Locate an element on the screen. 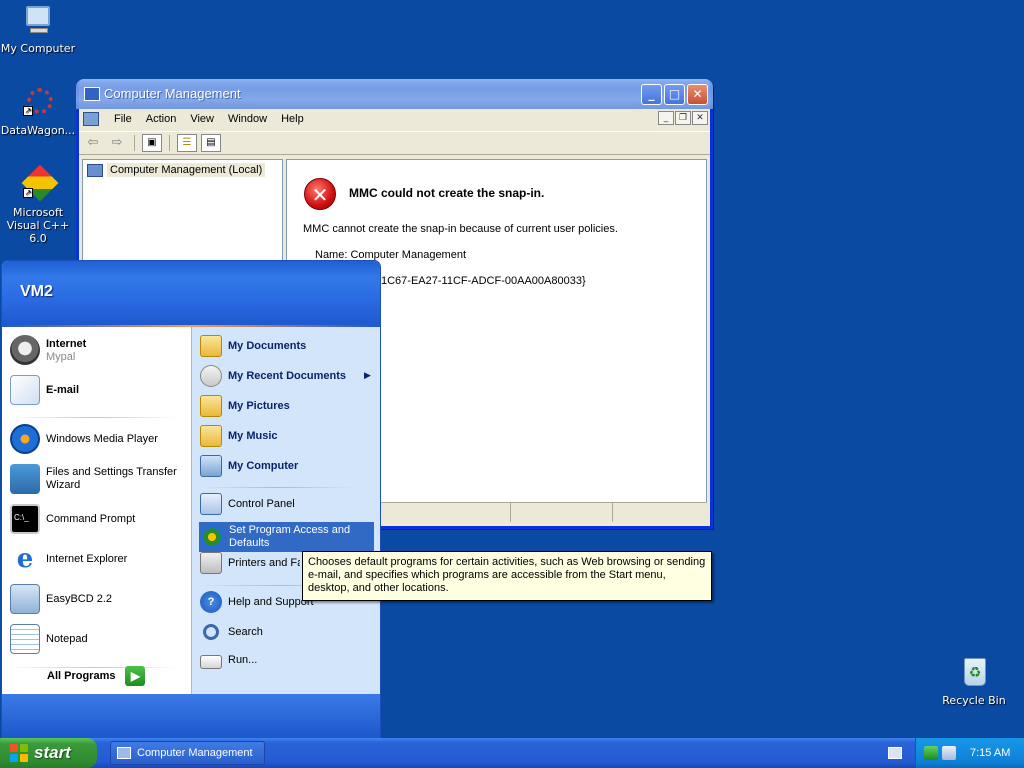 The width and height of the screenshot is (1024, 768). system-control-panel: Control Panel is located at coordinates (247, 504).